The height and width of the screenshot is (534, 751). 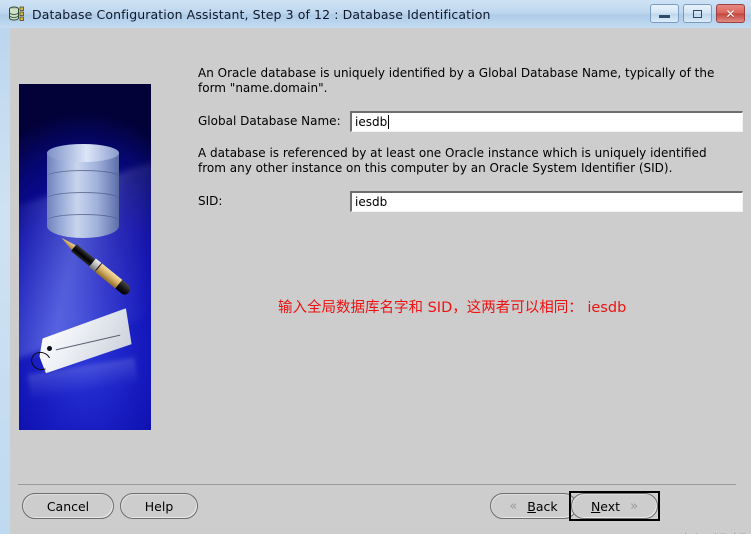 I want to click on banner-graphic, so click(x=85, y=257).